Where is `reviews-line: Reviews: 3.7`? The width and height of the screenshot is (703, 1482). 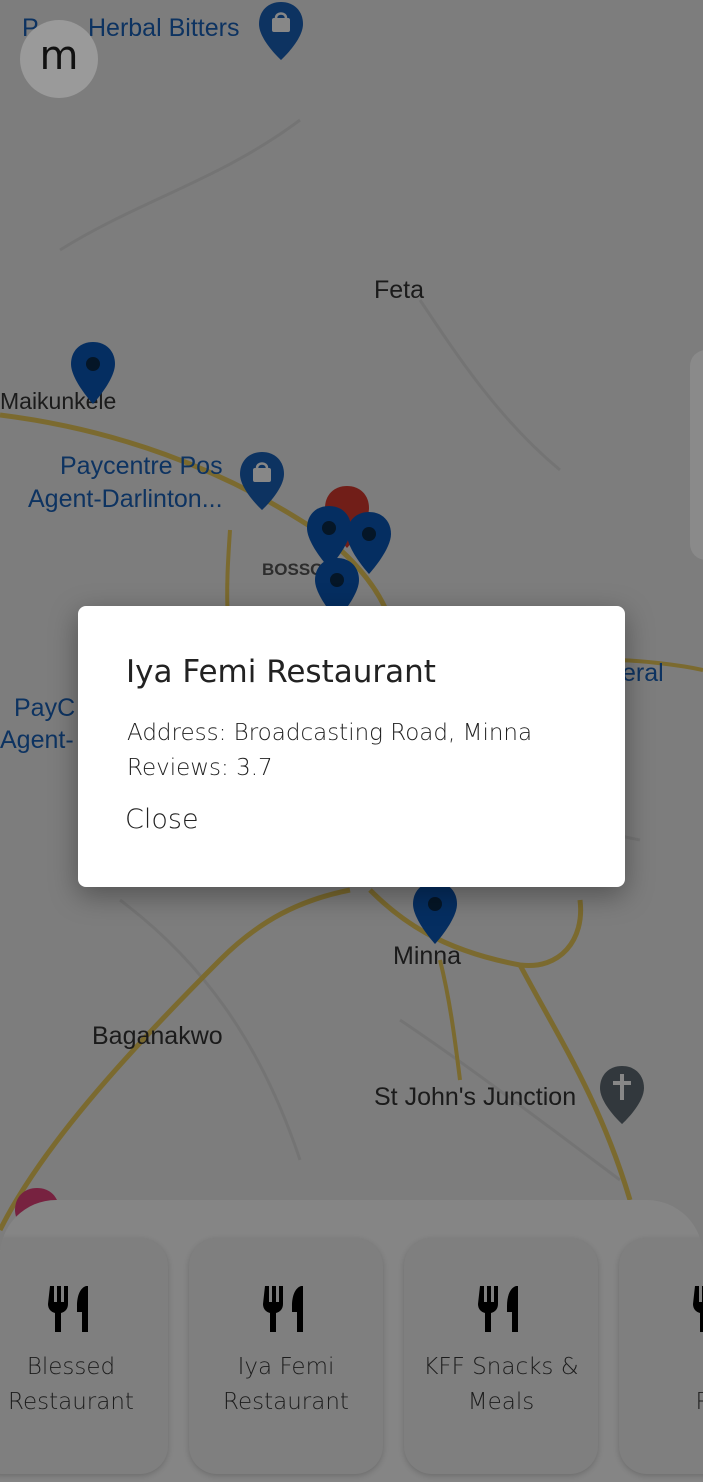
reviews-line: Reviews: 3.7 is located at coordinates (200, 768).